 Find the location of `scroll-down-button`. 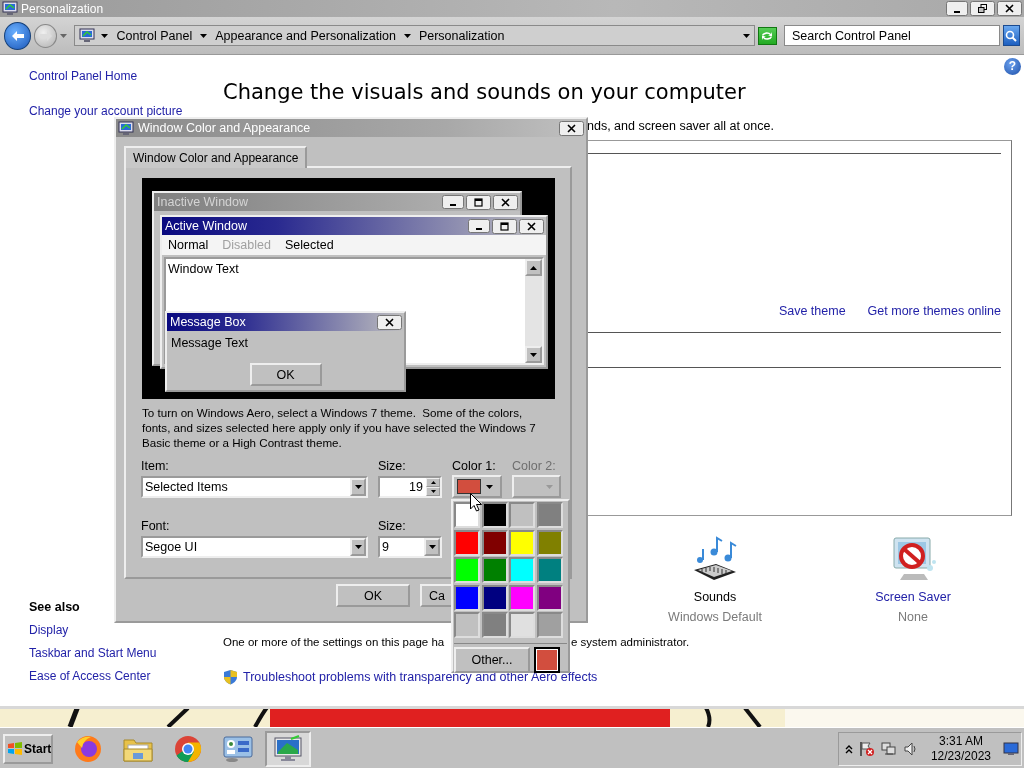

scroll-down-button is located at coordinates (533, 354).